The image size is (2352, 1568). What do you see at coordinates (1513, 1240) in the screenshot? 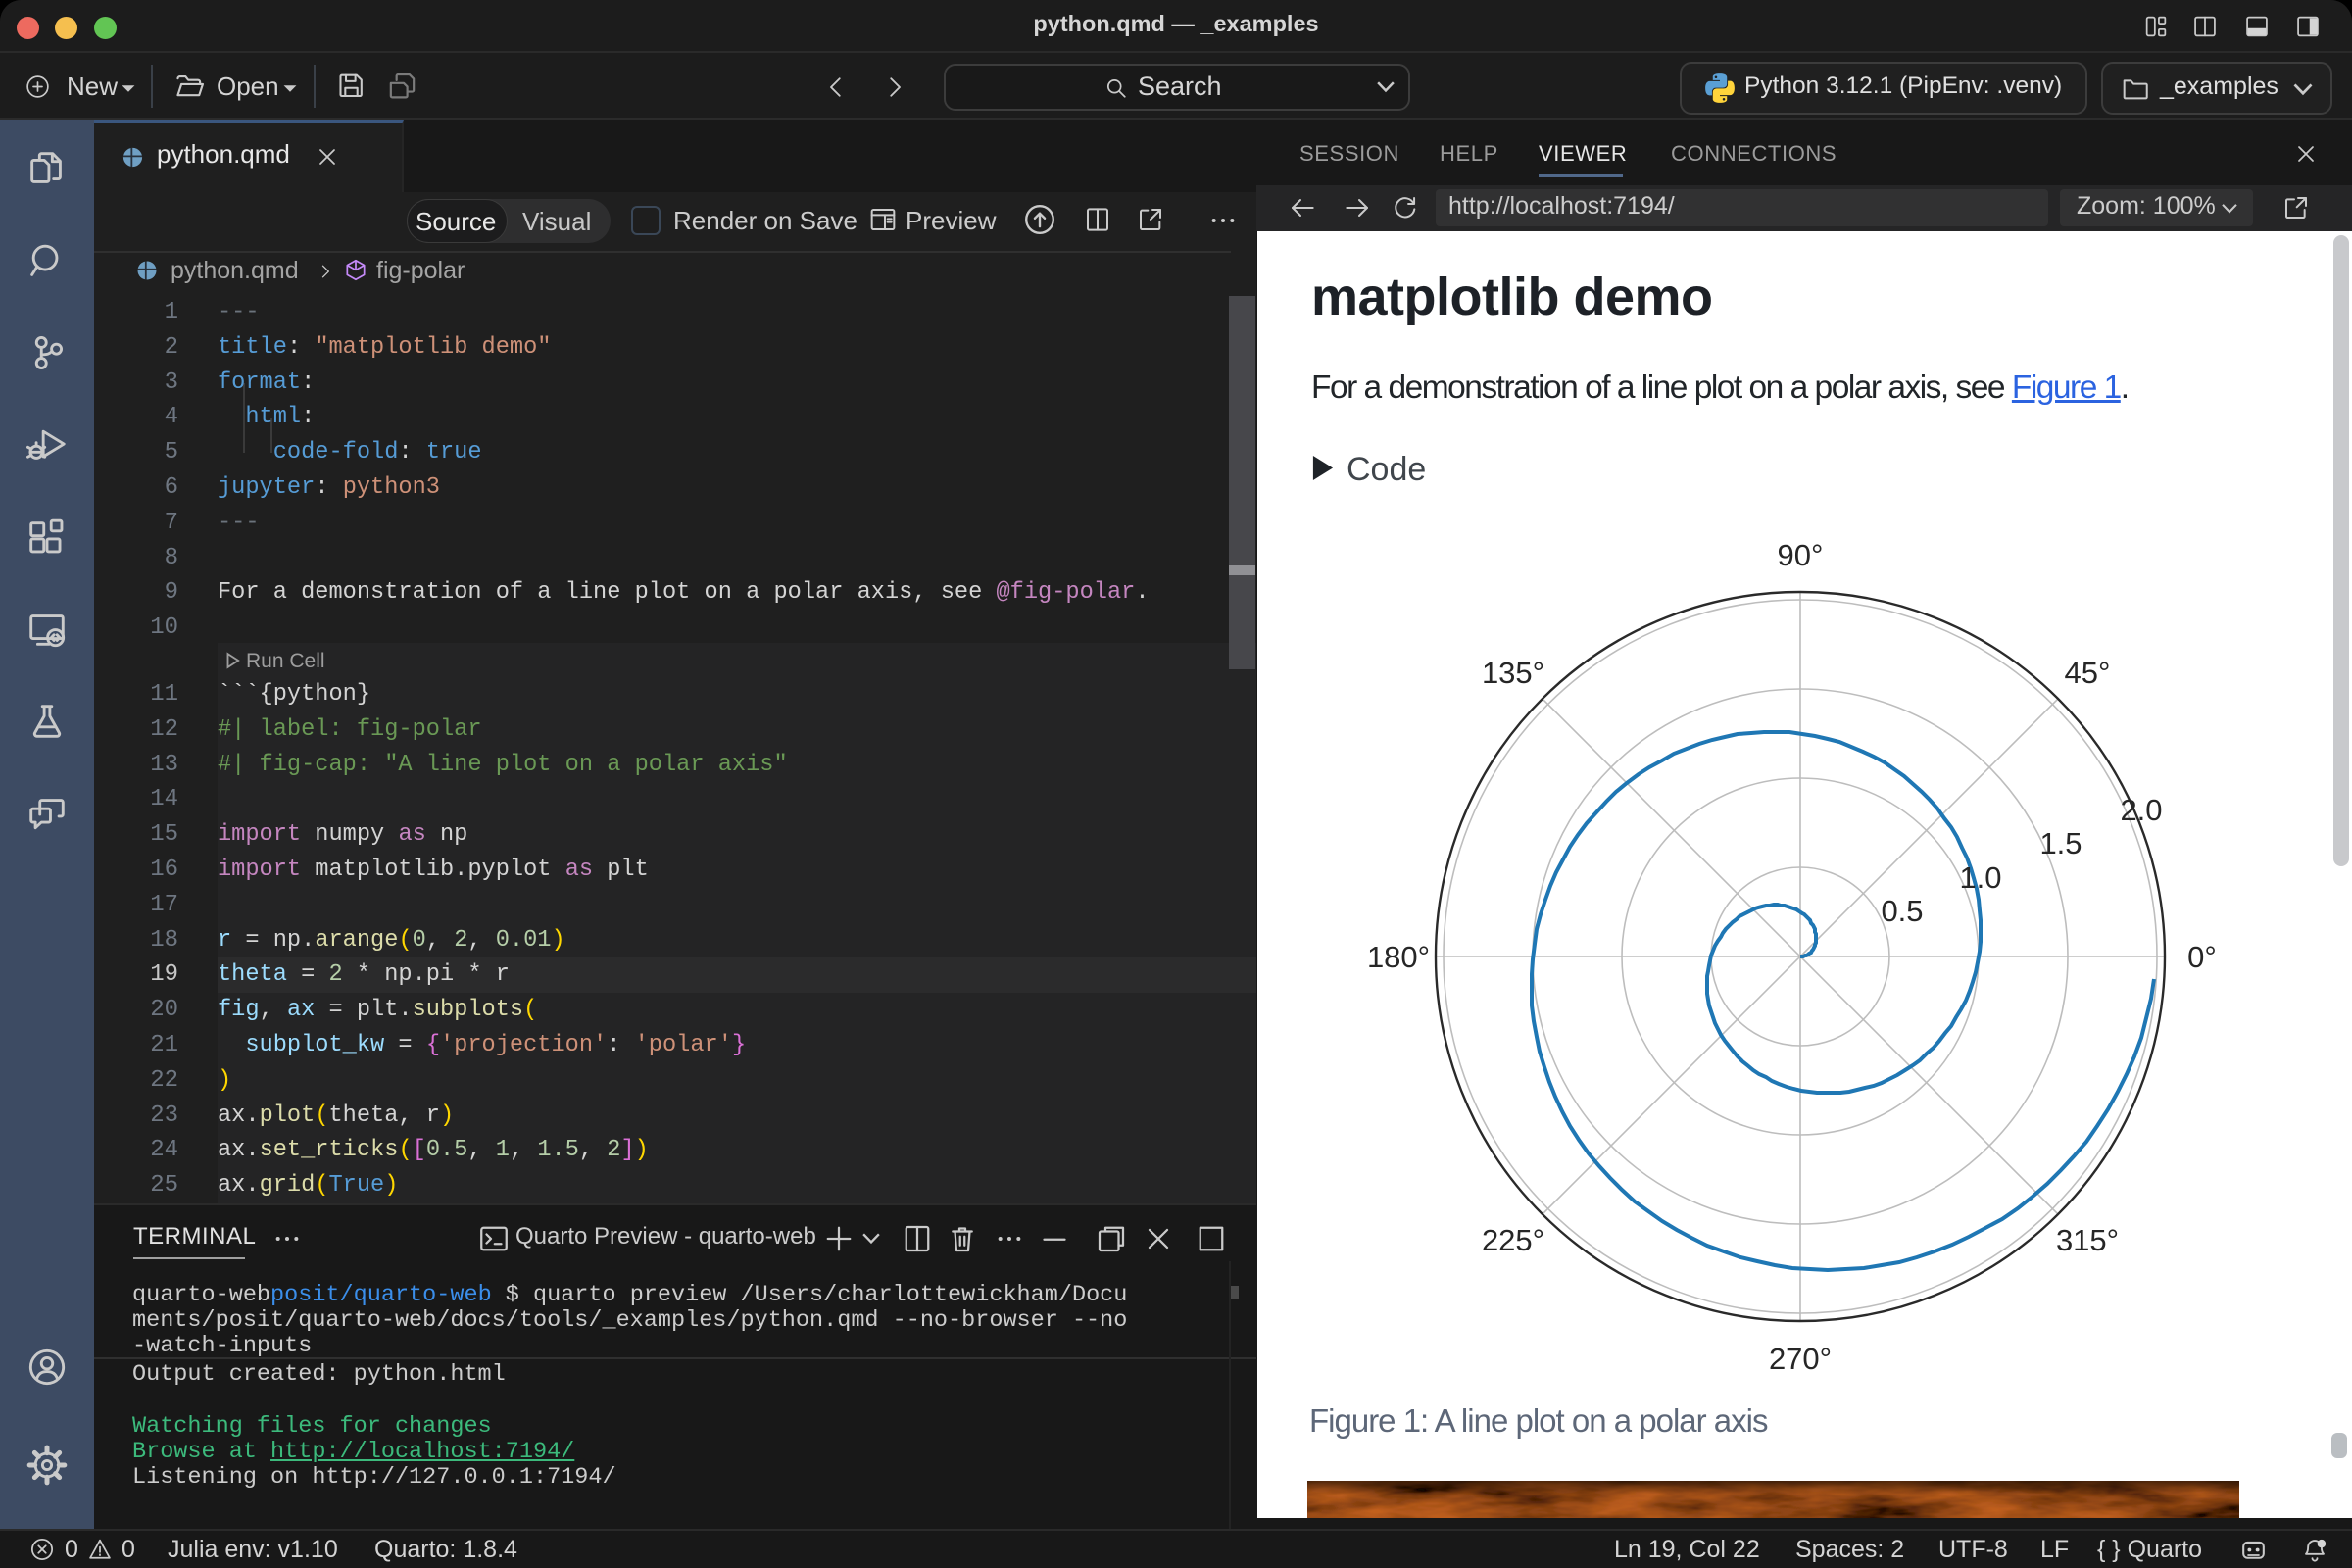
I see `svg-text: 225°` at bounding box center [1513, 1240].